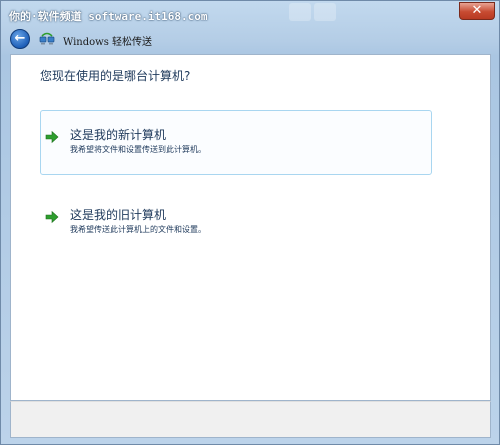 The width and height of the screenshot is (500, 445). Describe the element at coordinates (236, 222) in the screenshot. I see `option-old-computer: 这是我的旧计算机 我希望传送此计算机上的文件和设置。` at that location.